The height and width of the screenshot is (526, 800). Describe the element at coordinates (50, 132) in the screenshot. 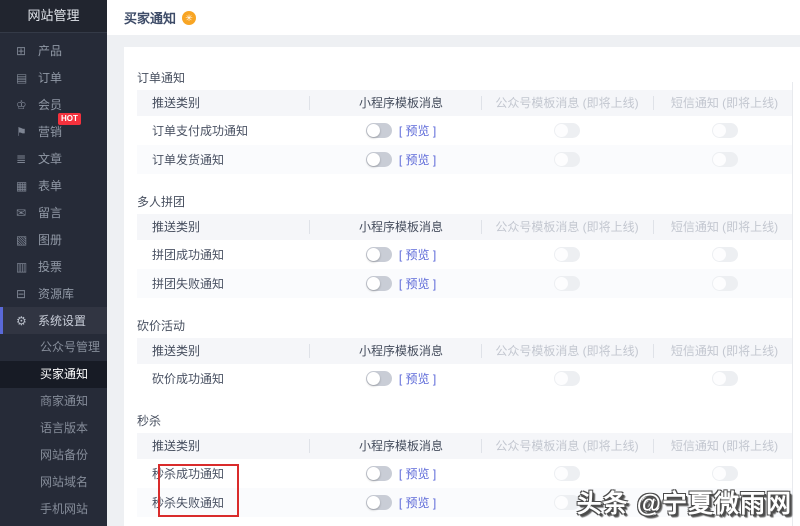

I see `sidebar-item-label: 营销` at that location.